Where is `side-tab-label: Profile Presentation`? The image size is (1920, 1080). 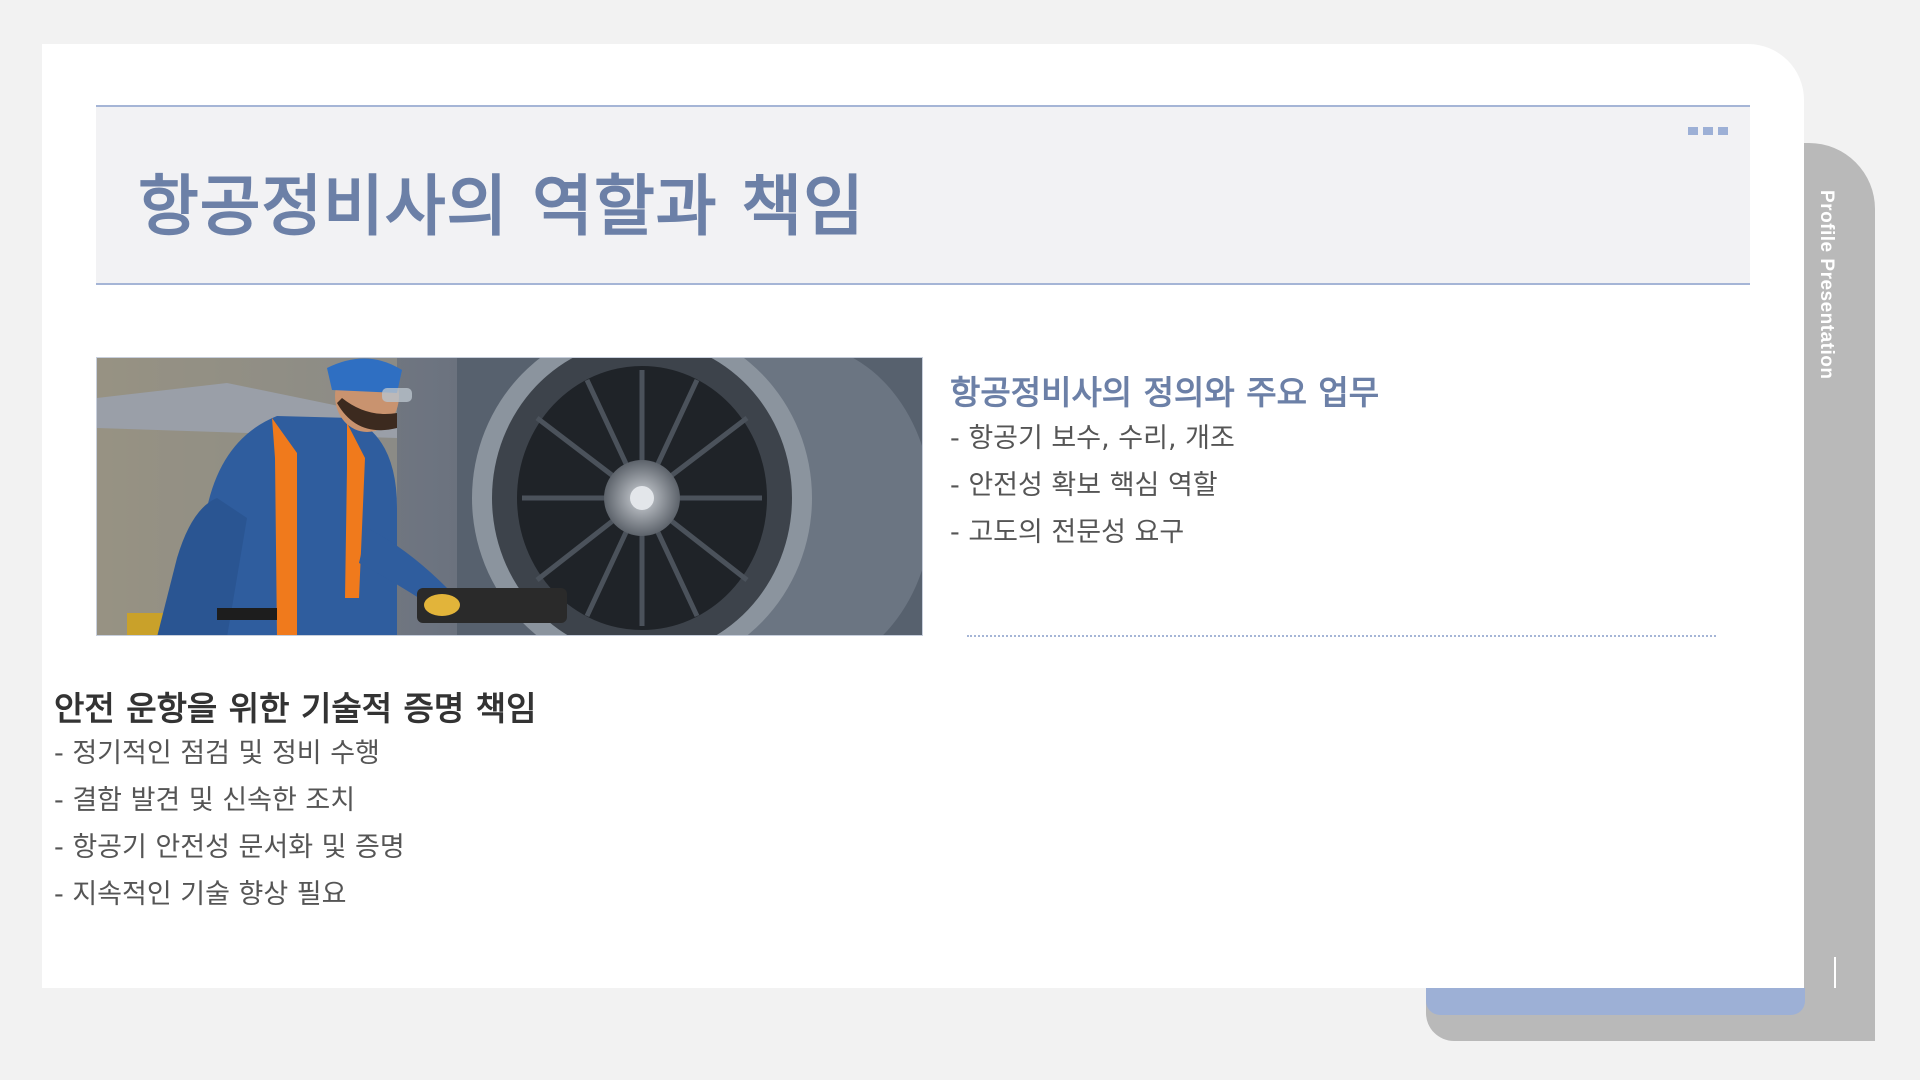 side-tab-label: Profile Presentation is located at coordinates (1826, 285).